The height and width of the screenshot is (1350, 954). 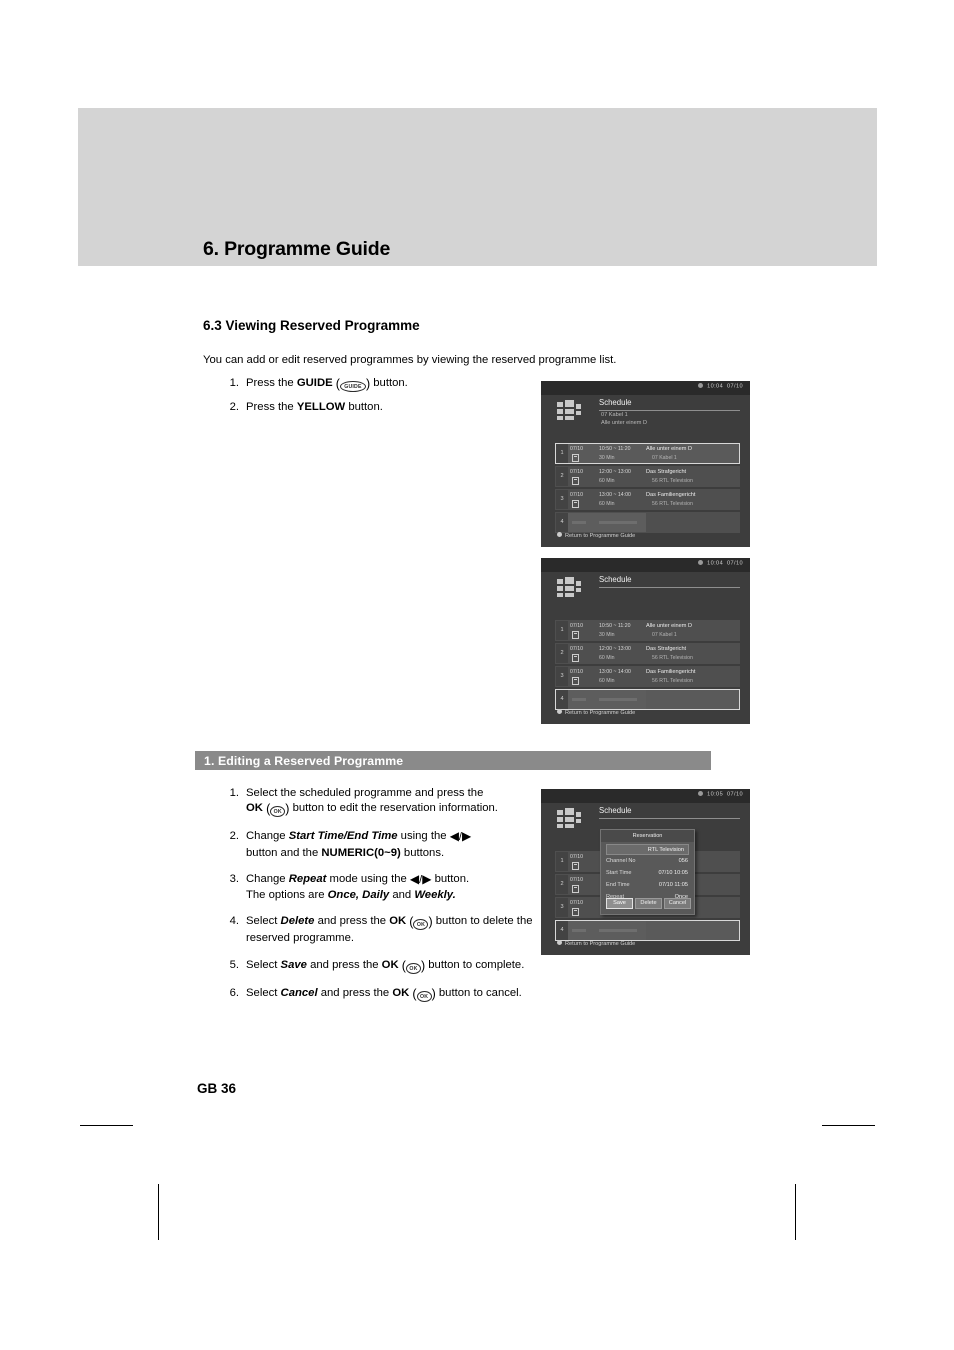 What do you see at coordinates (562, 453) in the screenshot?
I see `row-index: 1` at bounding box center [562, 453].